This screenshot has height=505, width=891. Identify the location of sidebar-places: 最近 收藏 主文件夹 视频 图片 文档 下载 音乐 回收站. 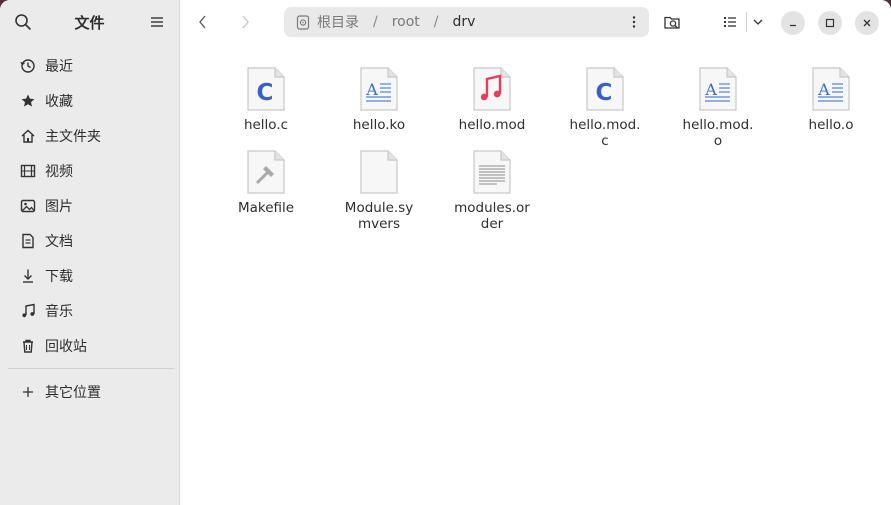
(90, 205).